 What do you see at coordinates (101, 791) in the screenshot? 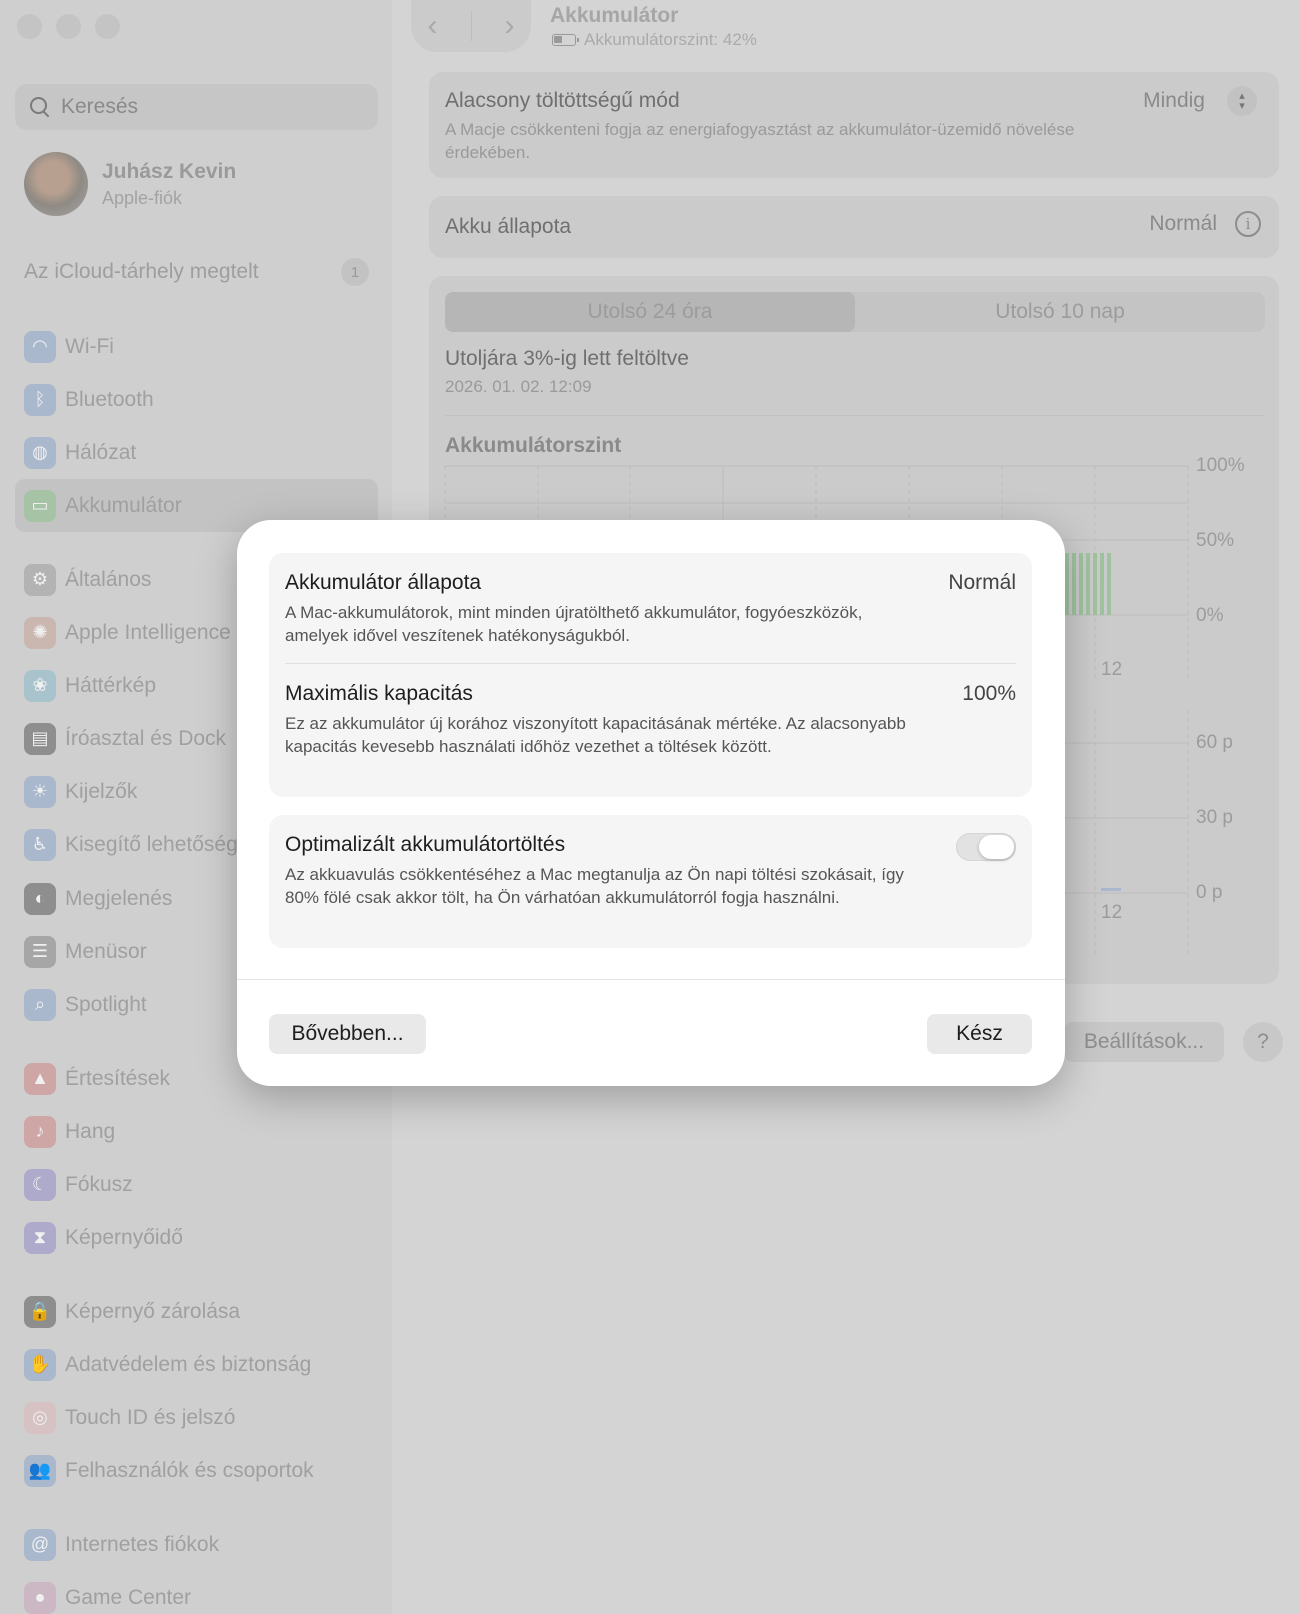
I see `sidebar-item-label: Kijelzők` at bounding box center [101, 791].